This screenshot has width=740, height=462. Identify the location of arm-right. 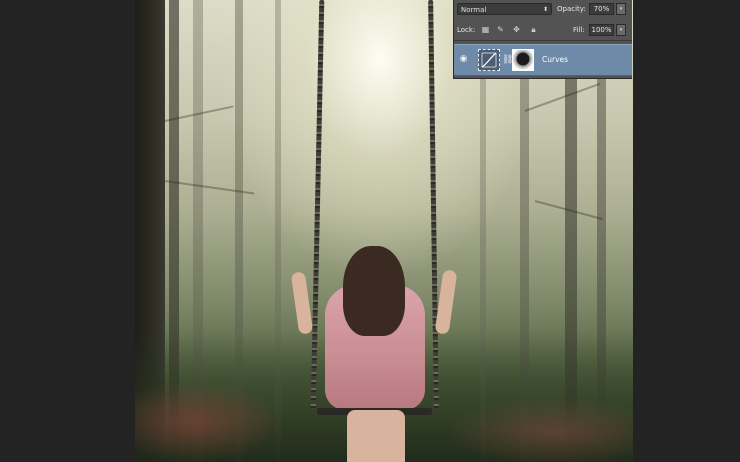
(446, 302).